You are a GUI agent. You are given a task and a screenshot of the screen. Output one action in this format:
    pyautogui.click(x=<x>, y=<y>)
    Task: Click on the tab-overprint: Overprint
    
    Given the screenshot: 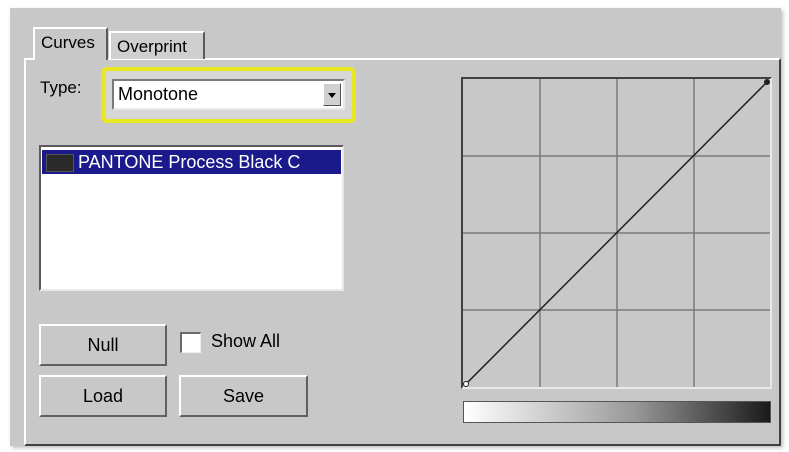 What is the action you would take?
    pyautogui.click(x=157, y=45)
    